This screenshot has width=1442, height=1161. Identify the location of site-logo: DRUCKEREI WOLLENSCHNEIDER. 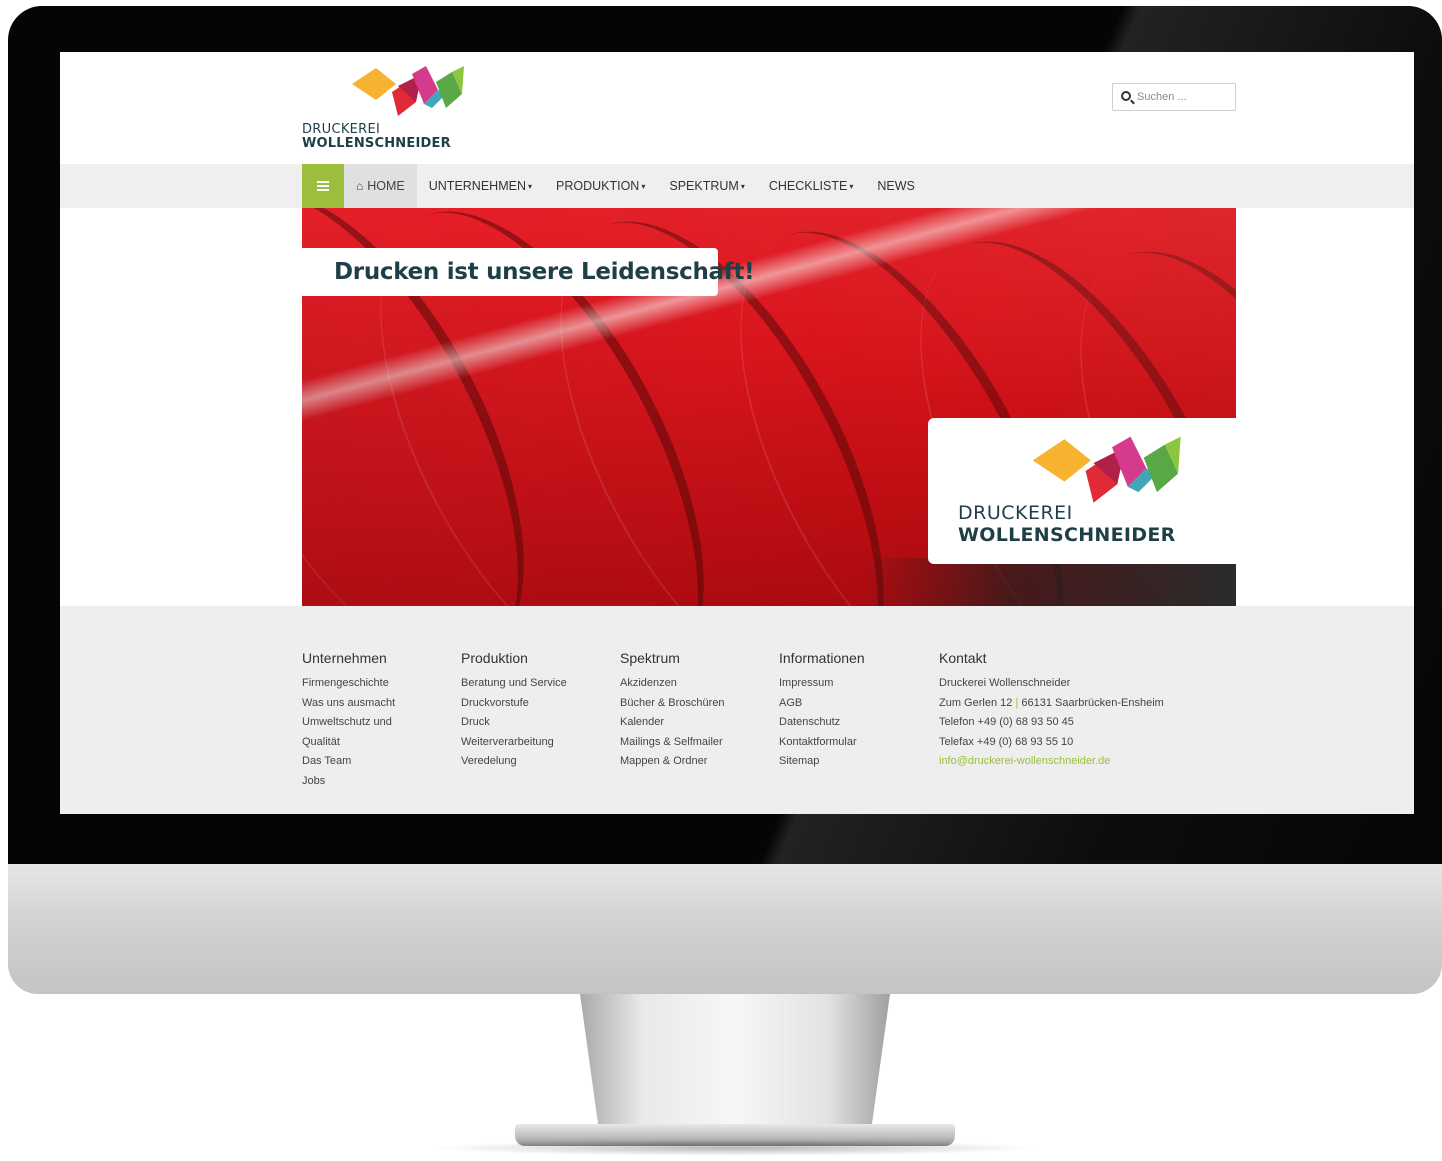
(387, 107).